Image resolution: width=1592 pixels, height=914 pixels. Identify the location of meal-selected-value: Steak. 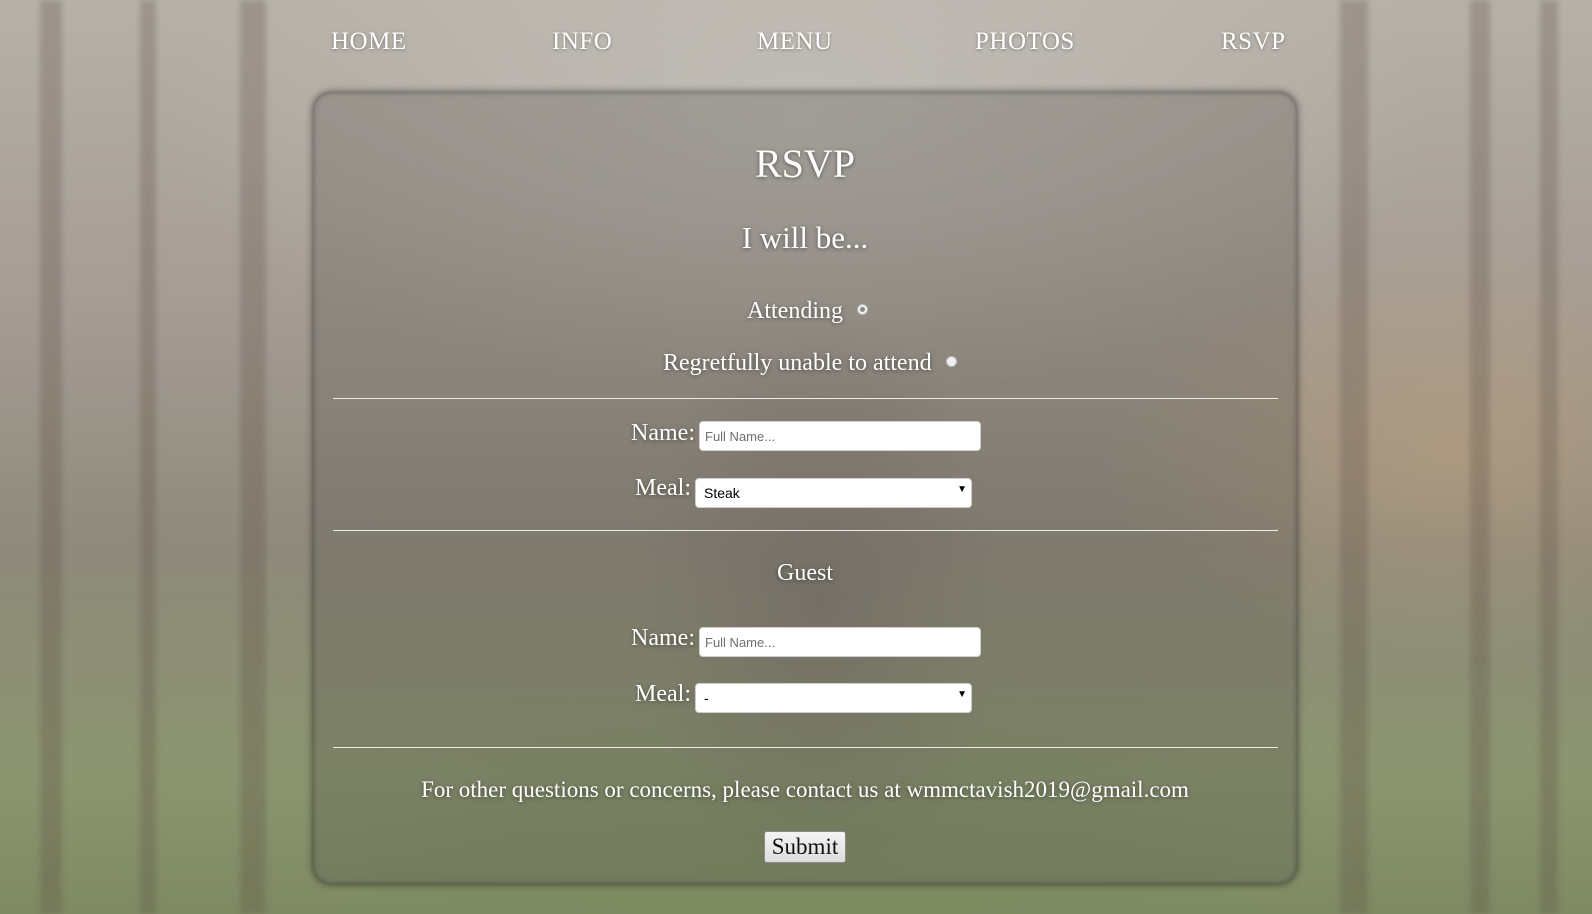
(722, 493).